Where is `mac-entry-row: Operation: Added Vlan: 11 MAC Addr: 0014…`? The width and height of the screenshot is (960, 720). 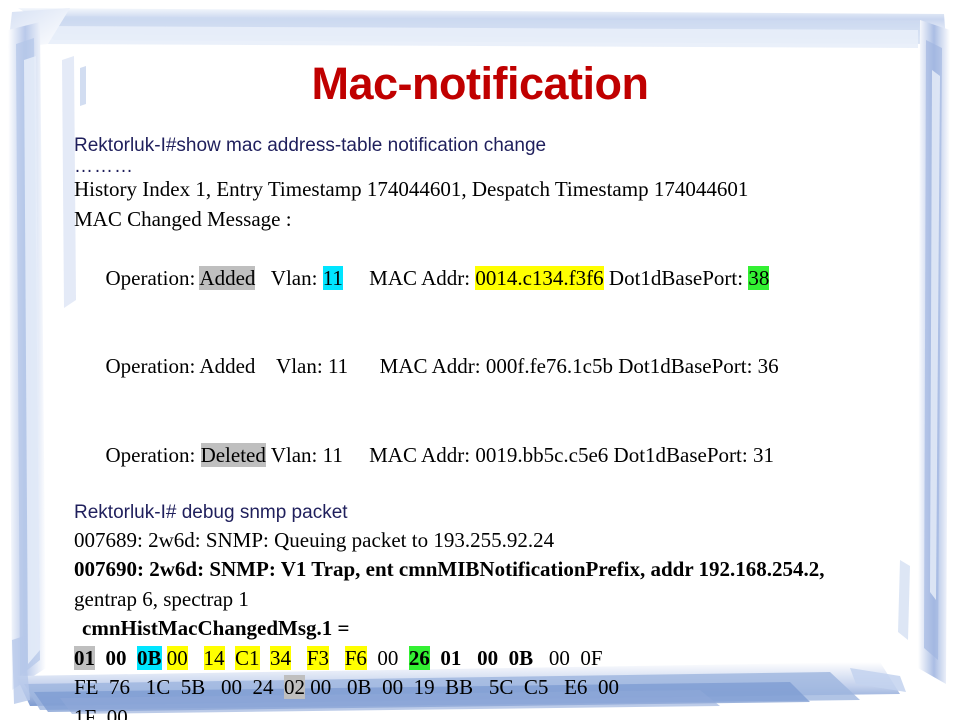
mac-entry-row: Operation: Added Vlan: 11 MAC Addr: 0014… is located at coordinates (489, 278).